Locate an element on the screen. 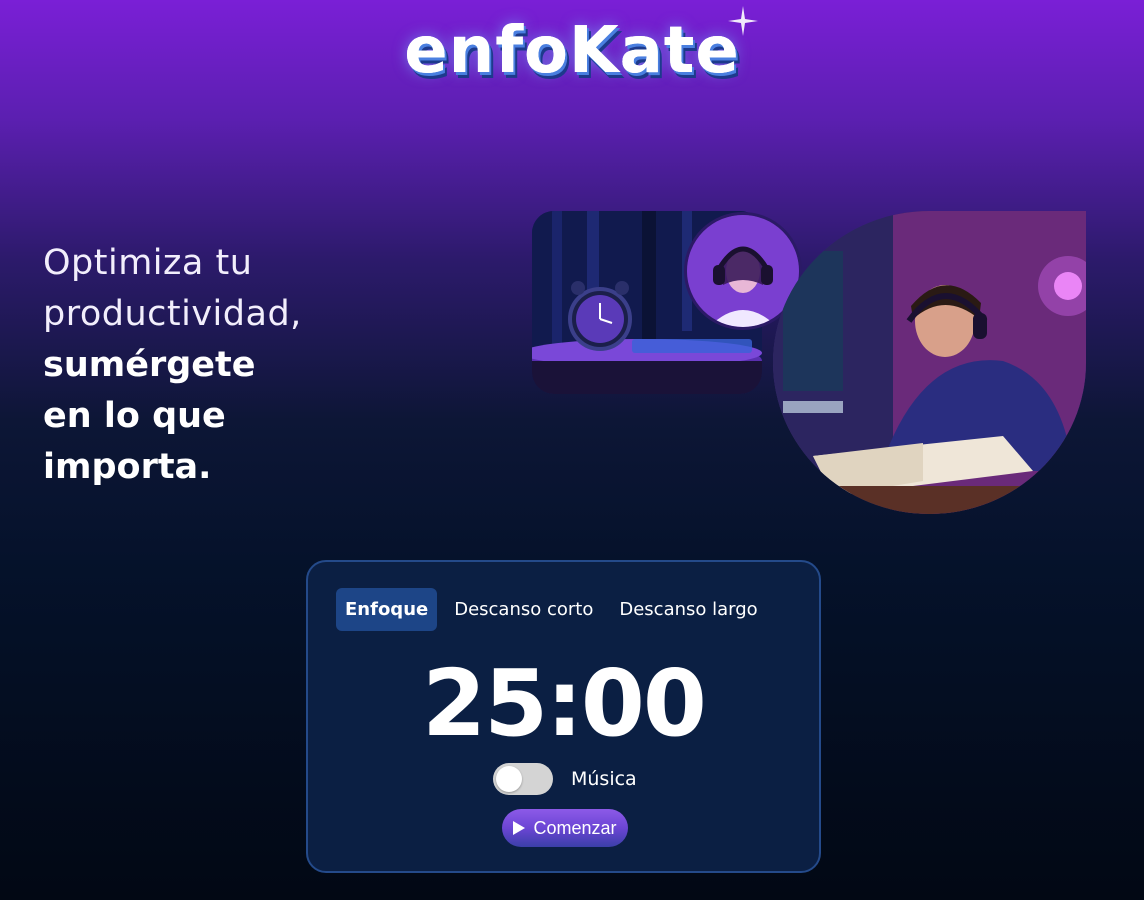 This screenshot has width=1144, height=900. tab-descanso-corto: Descanso corto is located at coordinates (523, 609).